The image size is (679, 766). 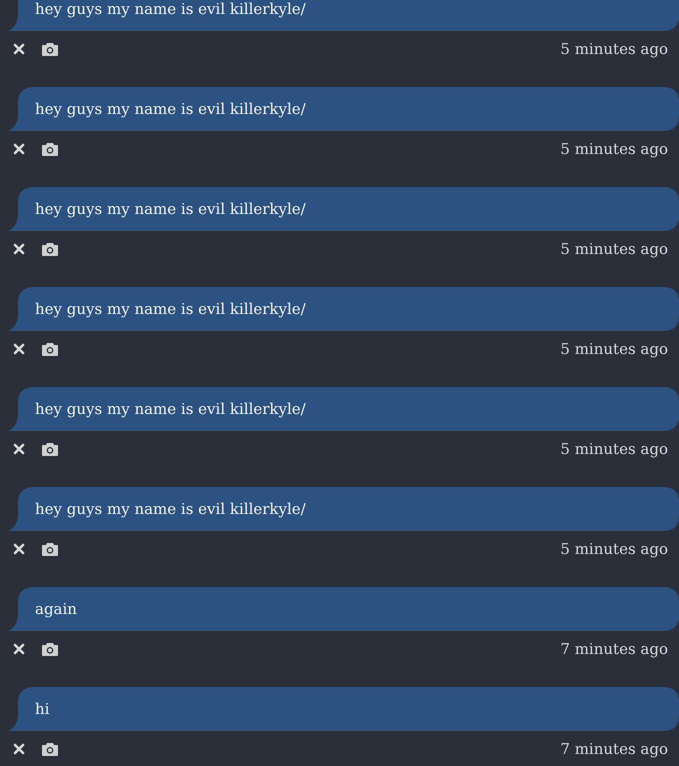 What do you see at coordinates (56, 609) in the screenshot?
I see `message-text: again` at bounding box center [56, 609].